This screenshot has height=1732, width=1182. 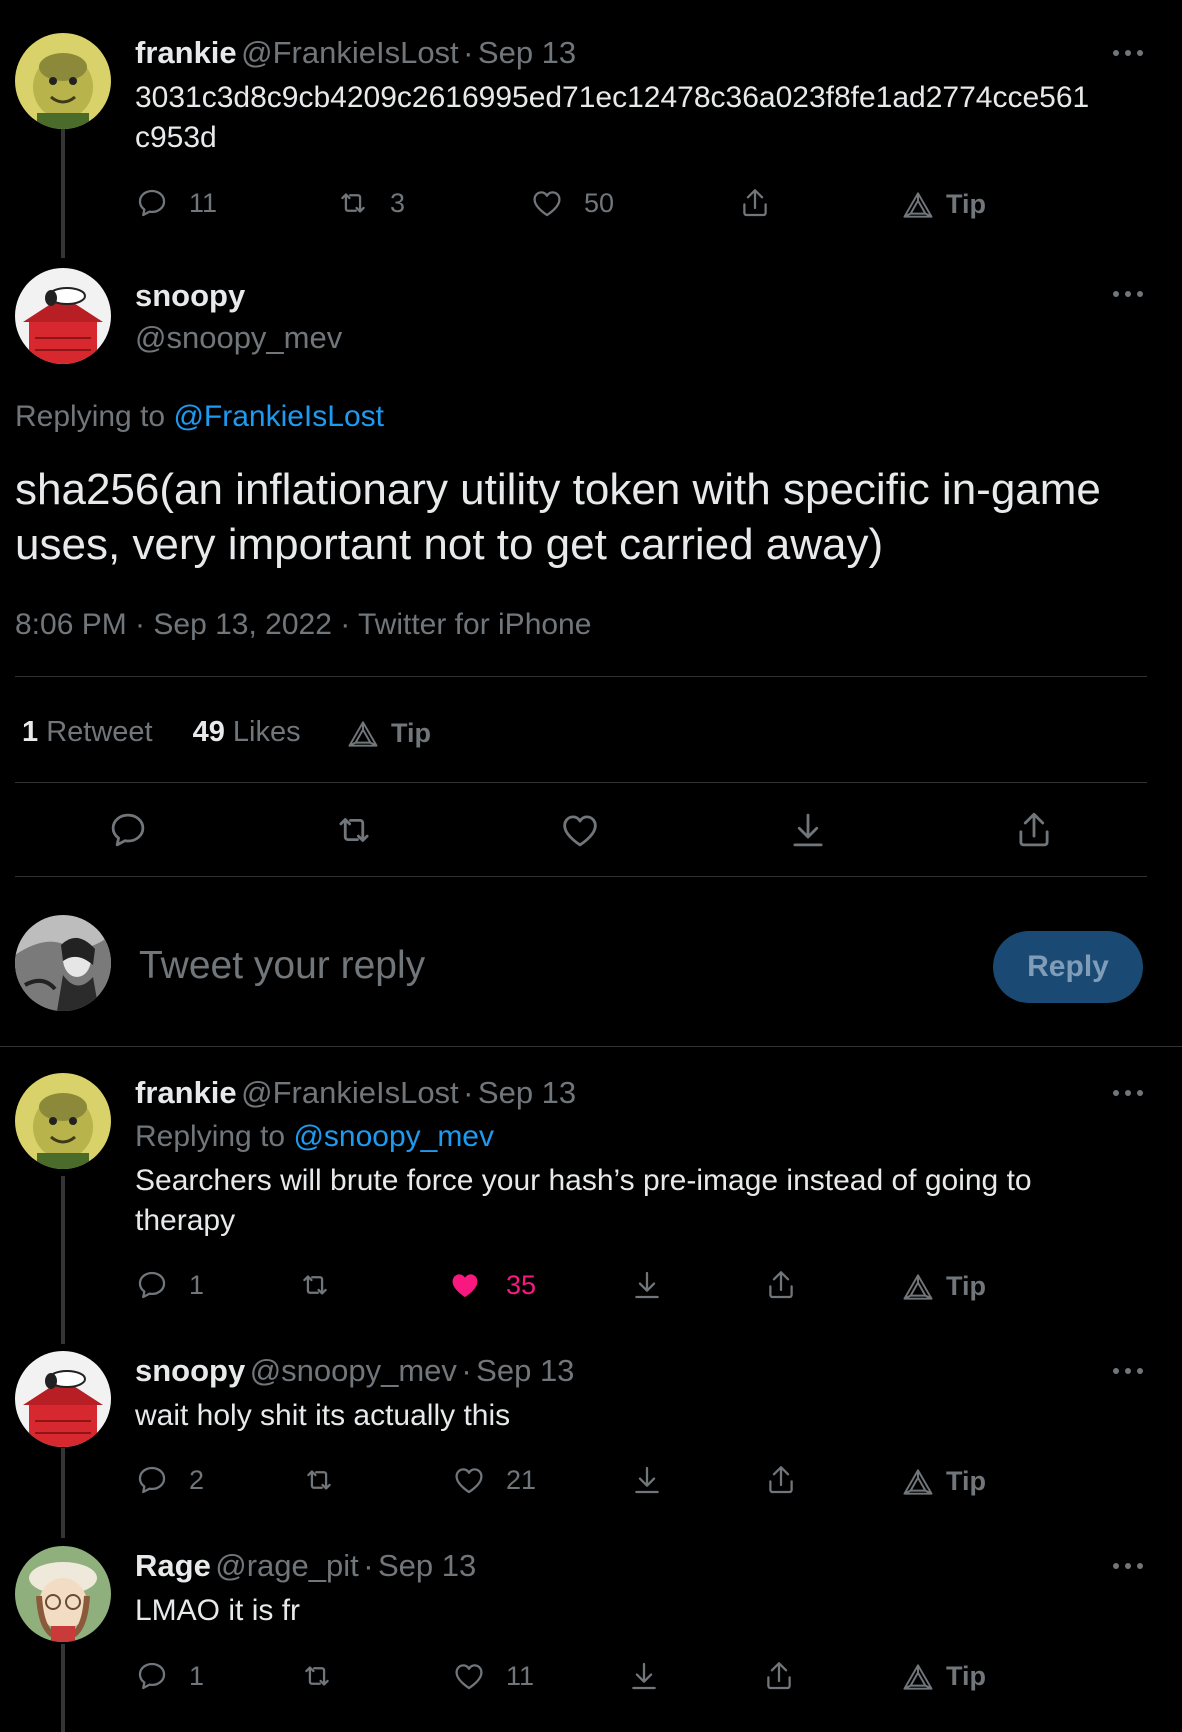 I want to click on like-button: 11, so click(x=493, y=1676).